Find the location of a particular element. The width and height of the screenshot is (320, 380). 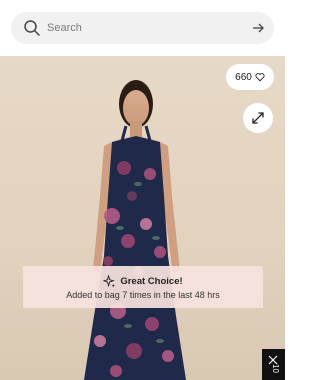

toast-title: Great Choice! is located at coordinates (151, 281).